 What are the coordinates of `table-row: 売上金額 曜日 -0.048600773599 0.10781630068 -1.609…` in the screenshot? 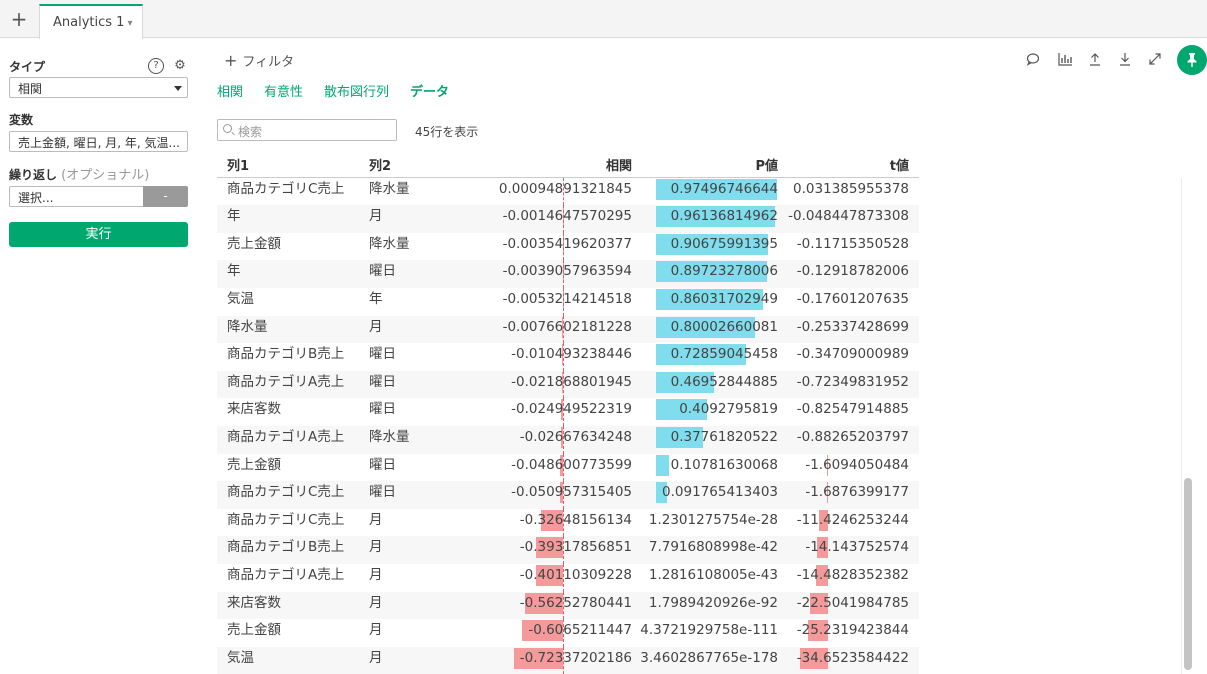 It's located at (568, 467).